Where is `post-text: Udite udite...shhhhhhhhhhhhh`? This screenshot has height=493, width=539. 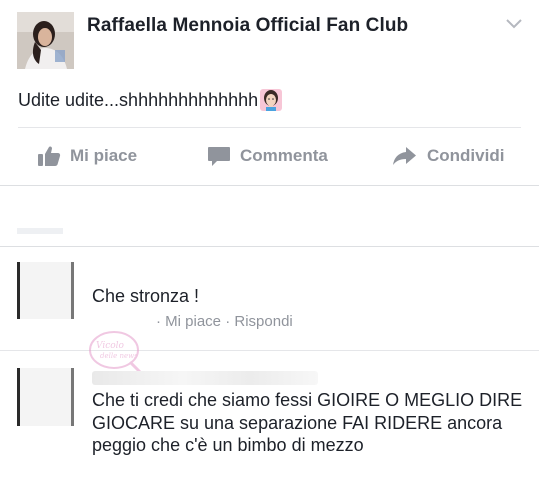 post-text: Udite udite...shhhhhhhhhhhhh is located at coordinates (150, 100).